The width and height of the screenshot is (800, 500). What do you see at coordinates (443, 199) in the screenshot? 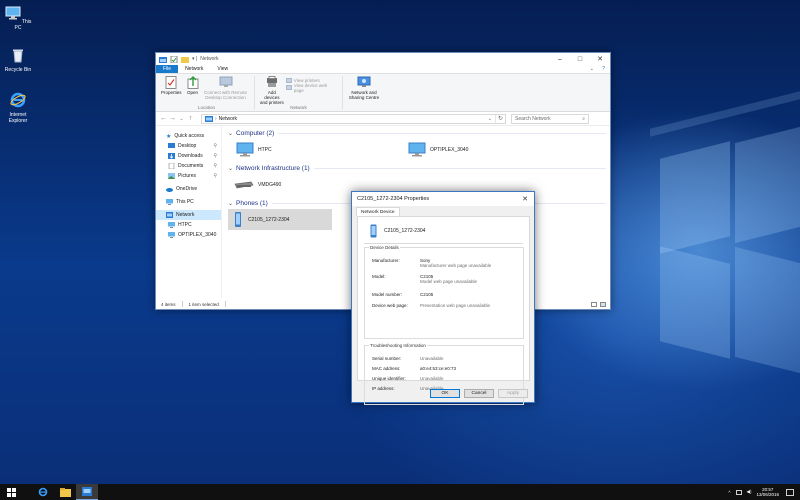
I see `dialog-titlebar: C2105_1272-2304 Properties ✕` at bounding box center [443, 199].